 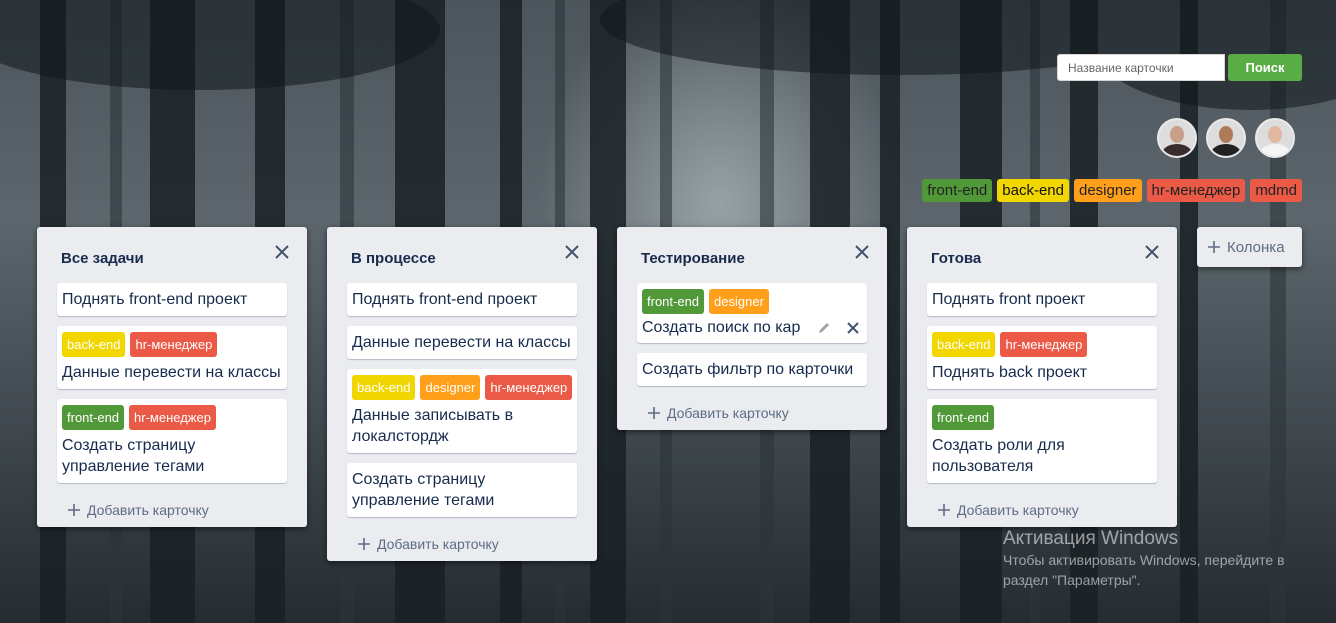 I want to click on label-filter-list: front-end back-end designer hr-менеджер mdmd, so click(x=1112, y=190).